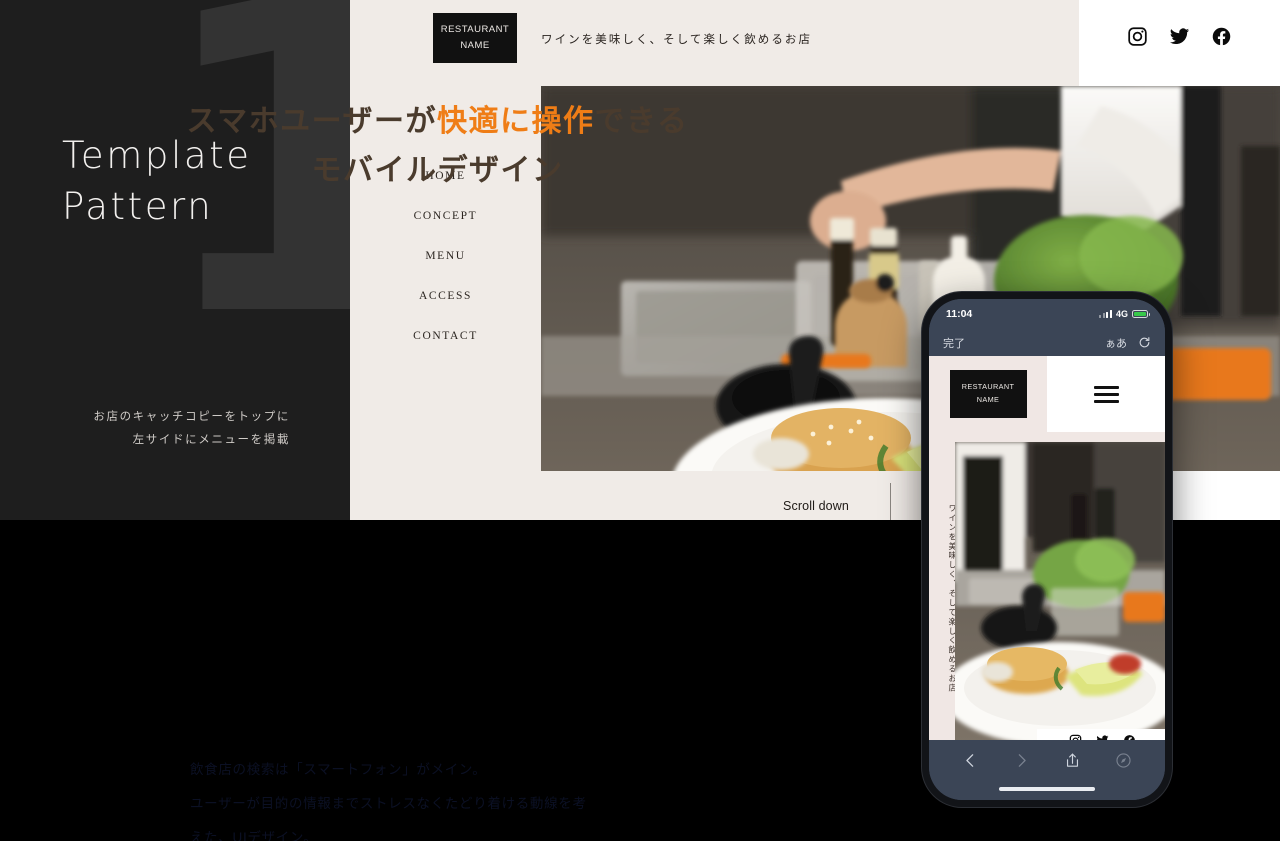 The image size is (1280, 841). I want to click on site-logo-line2: NAME, so click(475, 45).